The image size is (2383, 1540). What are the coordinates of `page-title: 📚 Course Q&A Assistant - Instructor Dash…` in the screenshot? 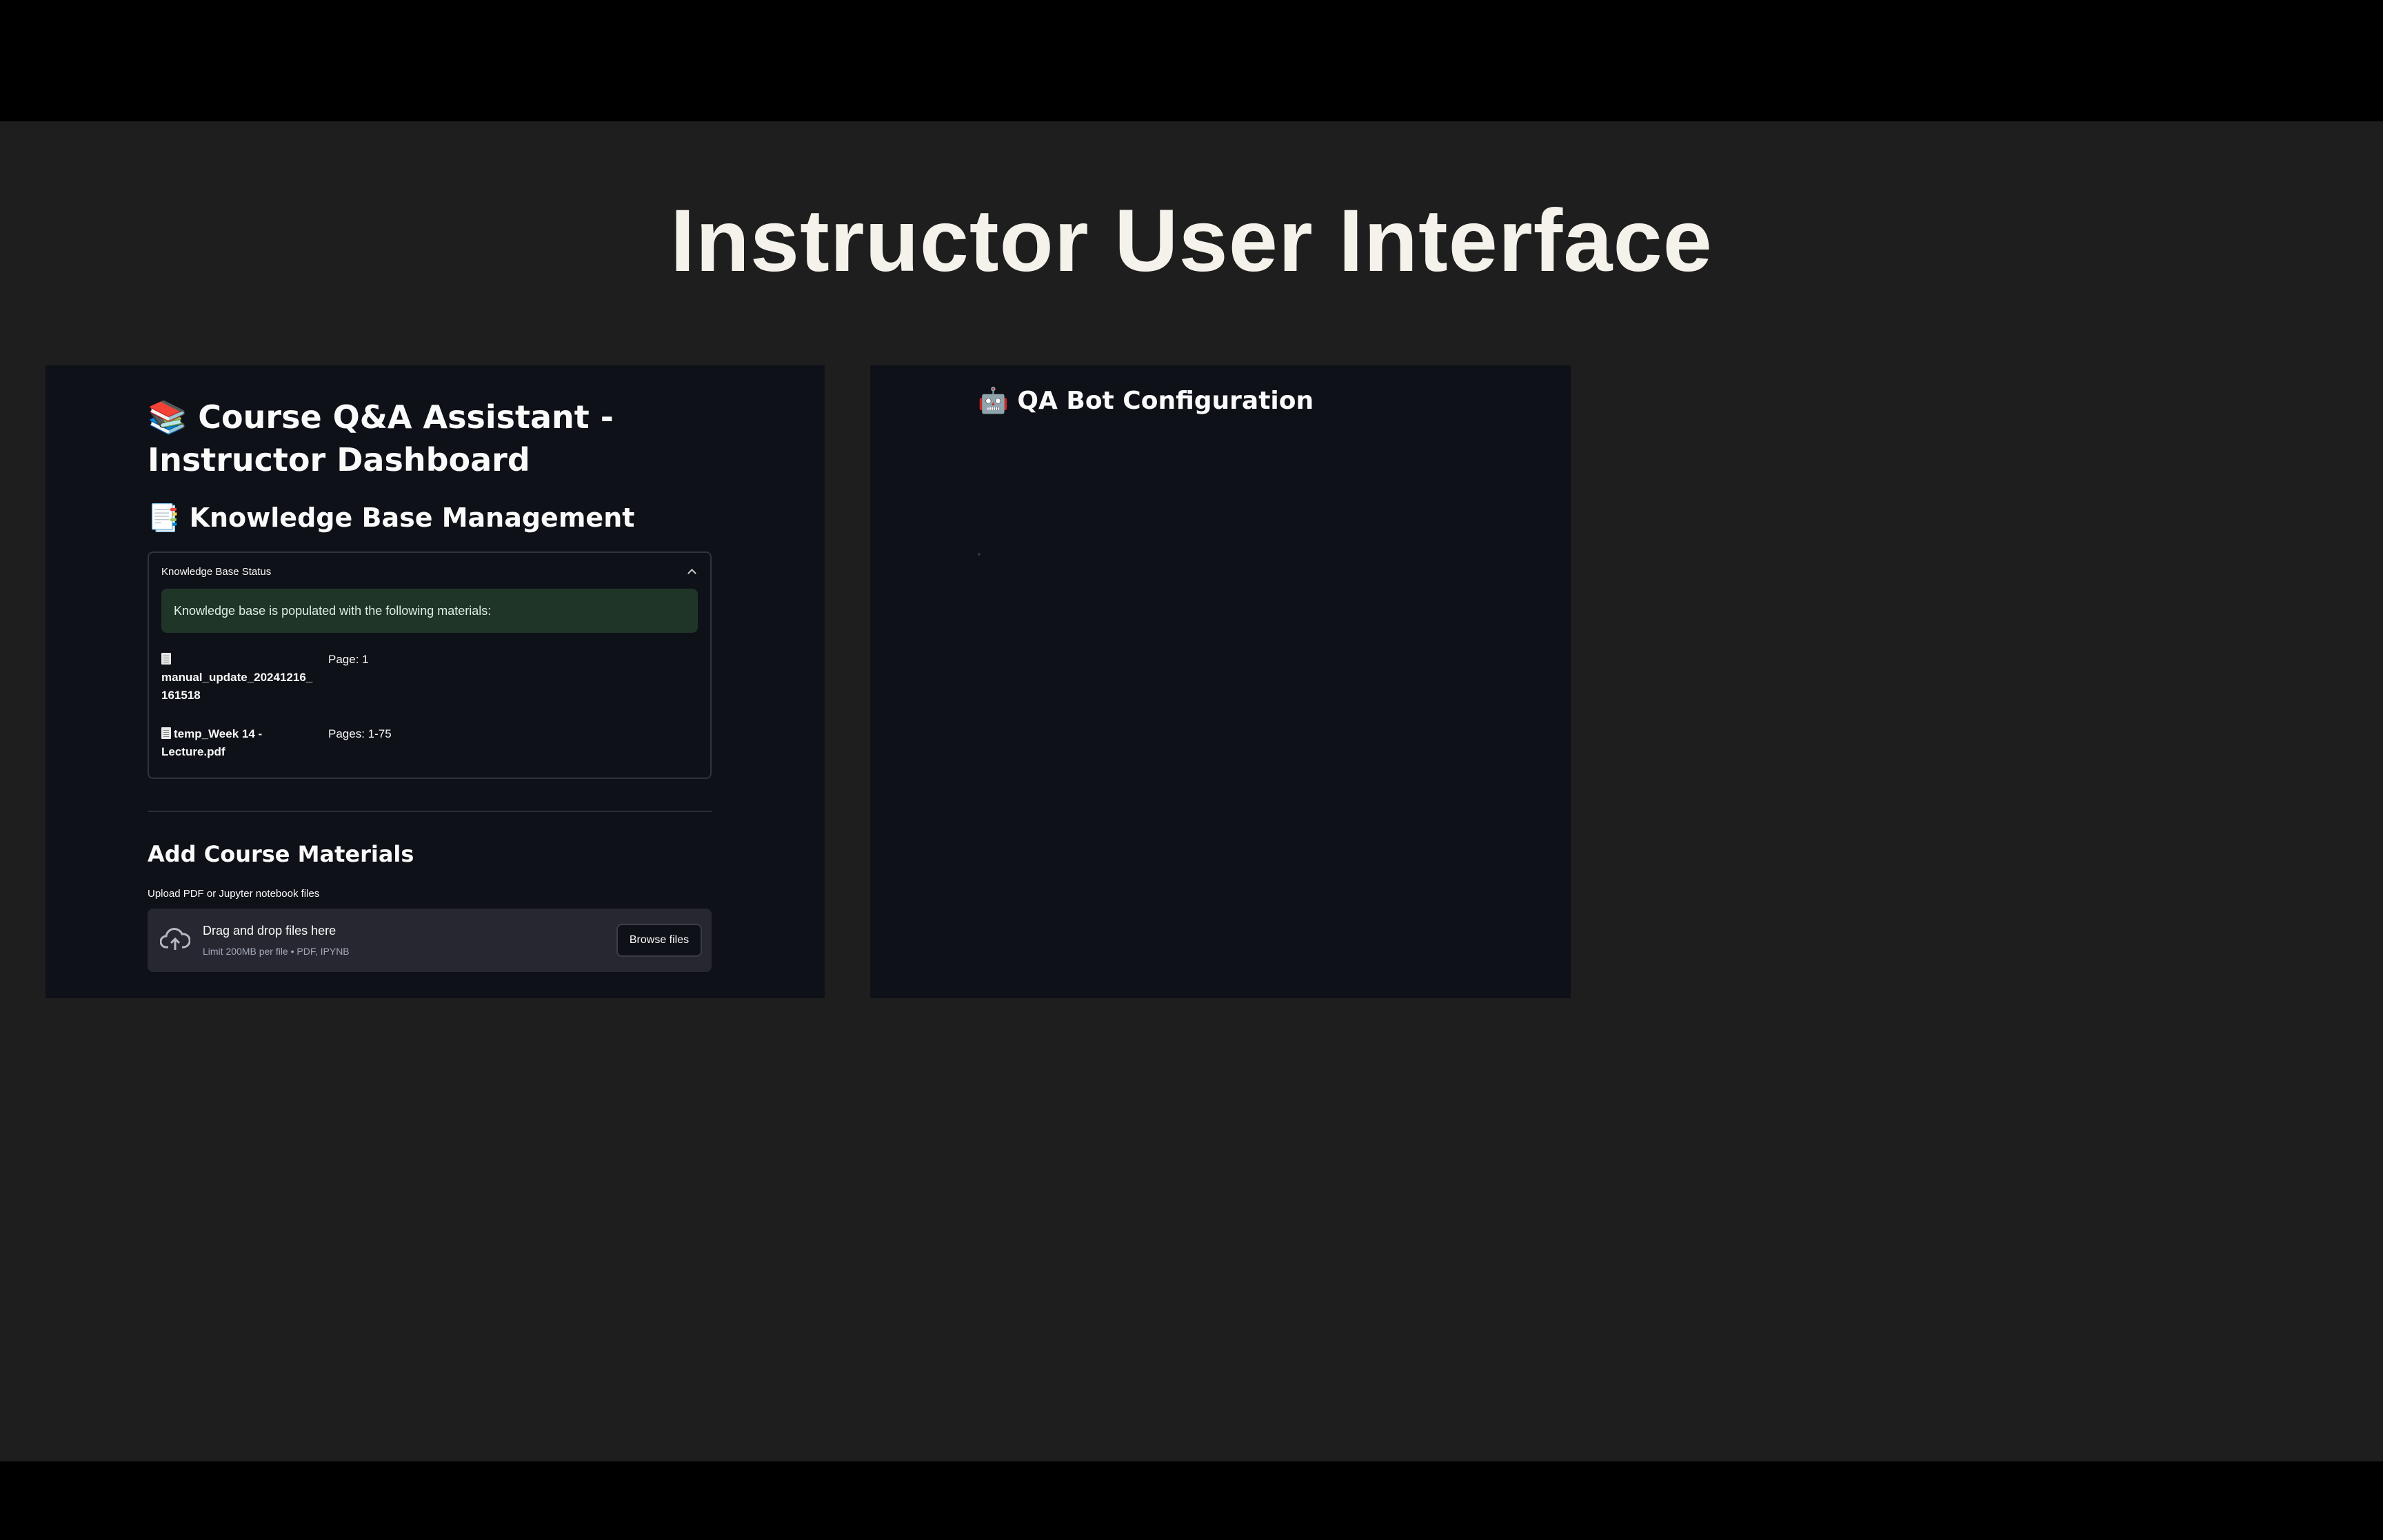 It's located at (381, 438).